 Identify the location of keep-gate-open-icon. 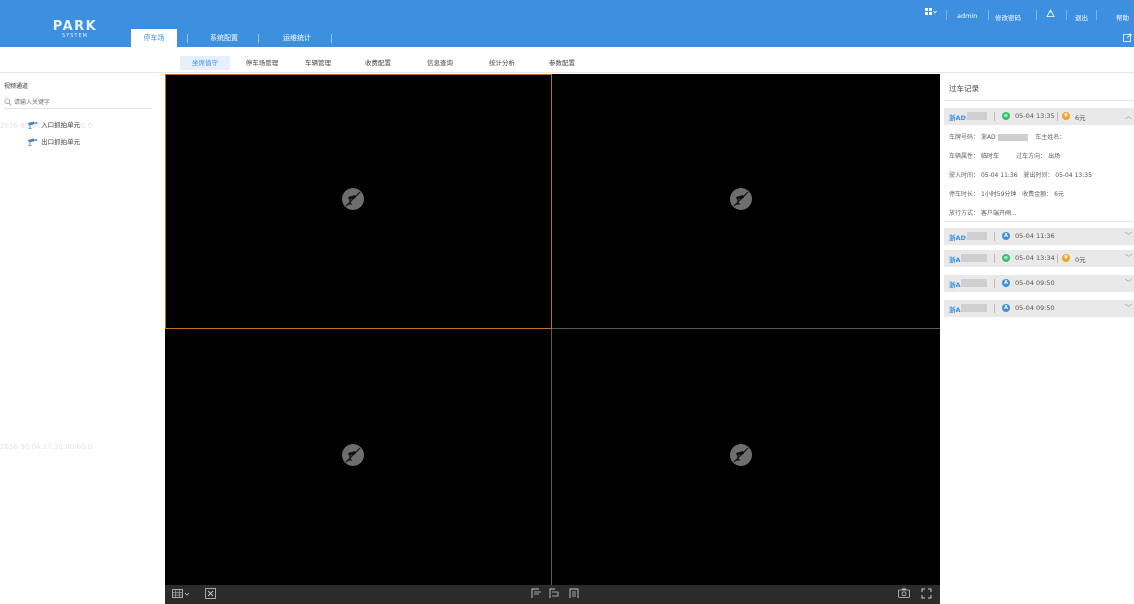
(574, 594).